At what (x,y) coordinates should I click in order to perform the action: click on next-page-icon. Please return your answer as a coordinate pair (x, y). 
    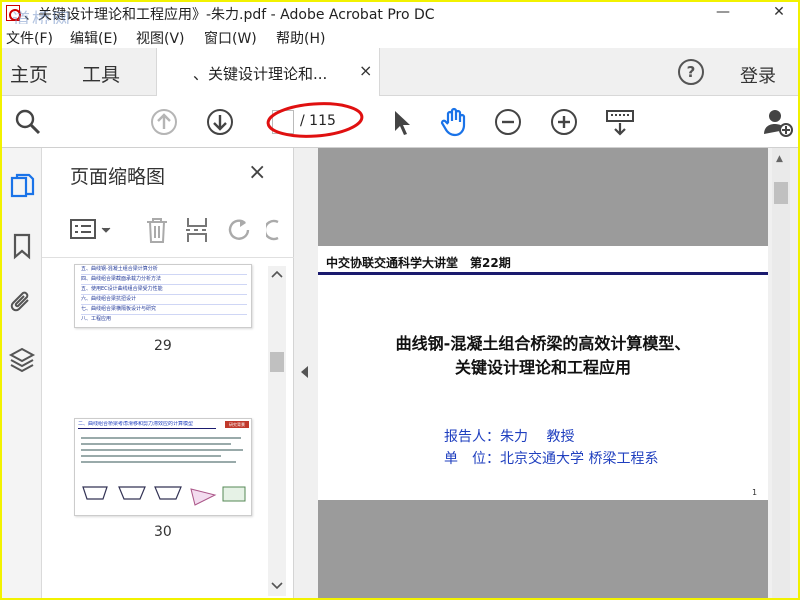
    Looking at the image, I should click on (220, 122).